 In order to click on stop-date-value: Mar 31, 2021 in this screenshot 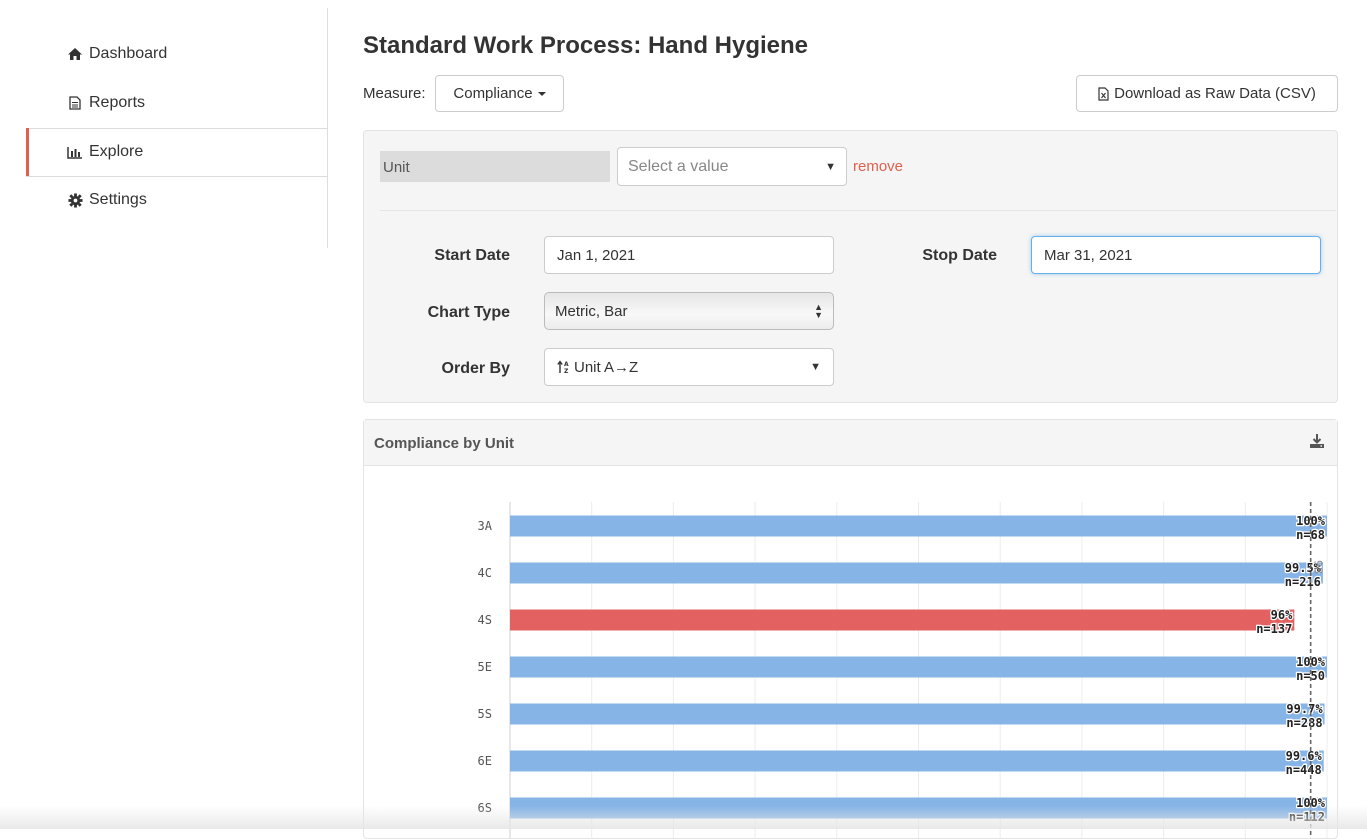, I will do `click(1088, 255)`.